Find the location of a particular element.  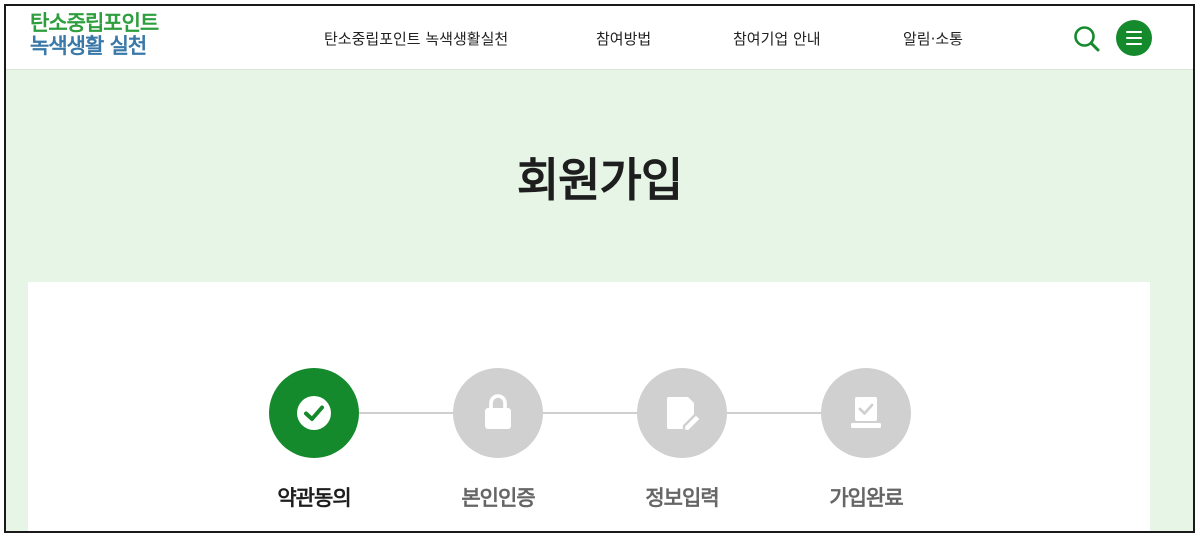

search-button is located at coordinates (1087, 39).